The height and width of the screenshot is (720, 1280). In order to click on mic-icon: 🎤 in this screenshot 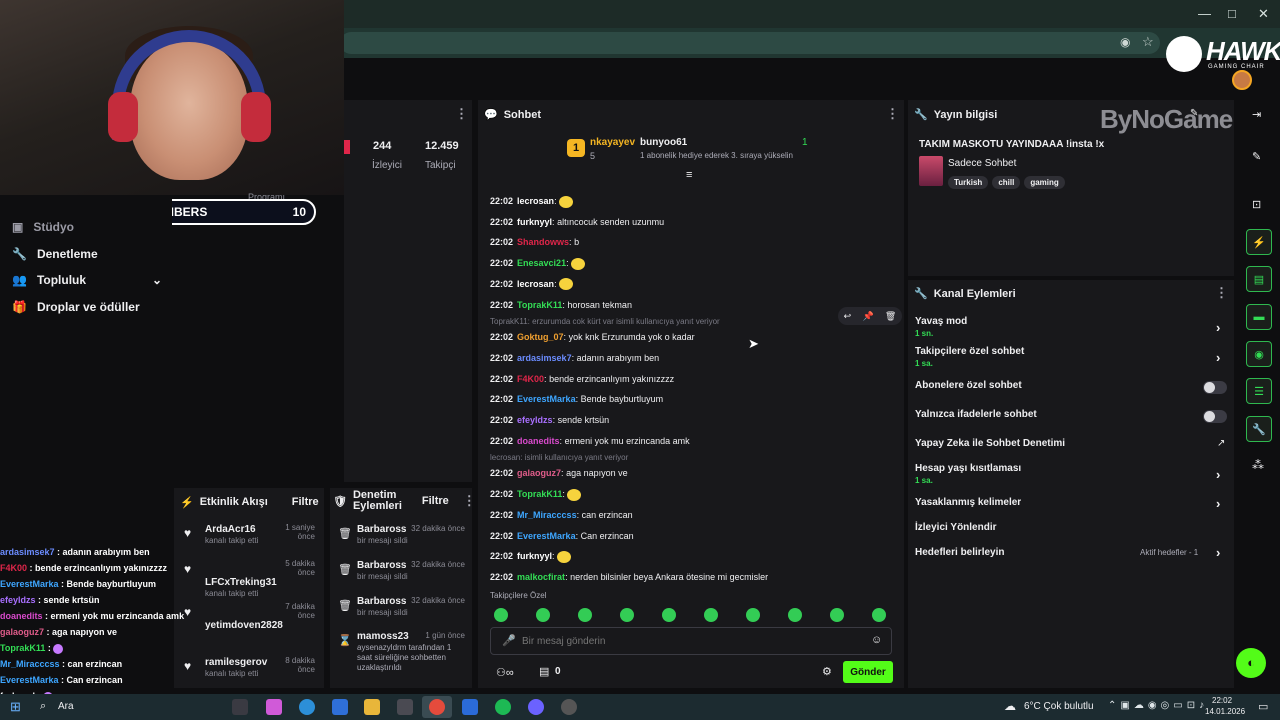, I will do `click(509, 640)`.